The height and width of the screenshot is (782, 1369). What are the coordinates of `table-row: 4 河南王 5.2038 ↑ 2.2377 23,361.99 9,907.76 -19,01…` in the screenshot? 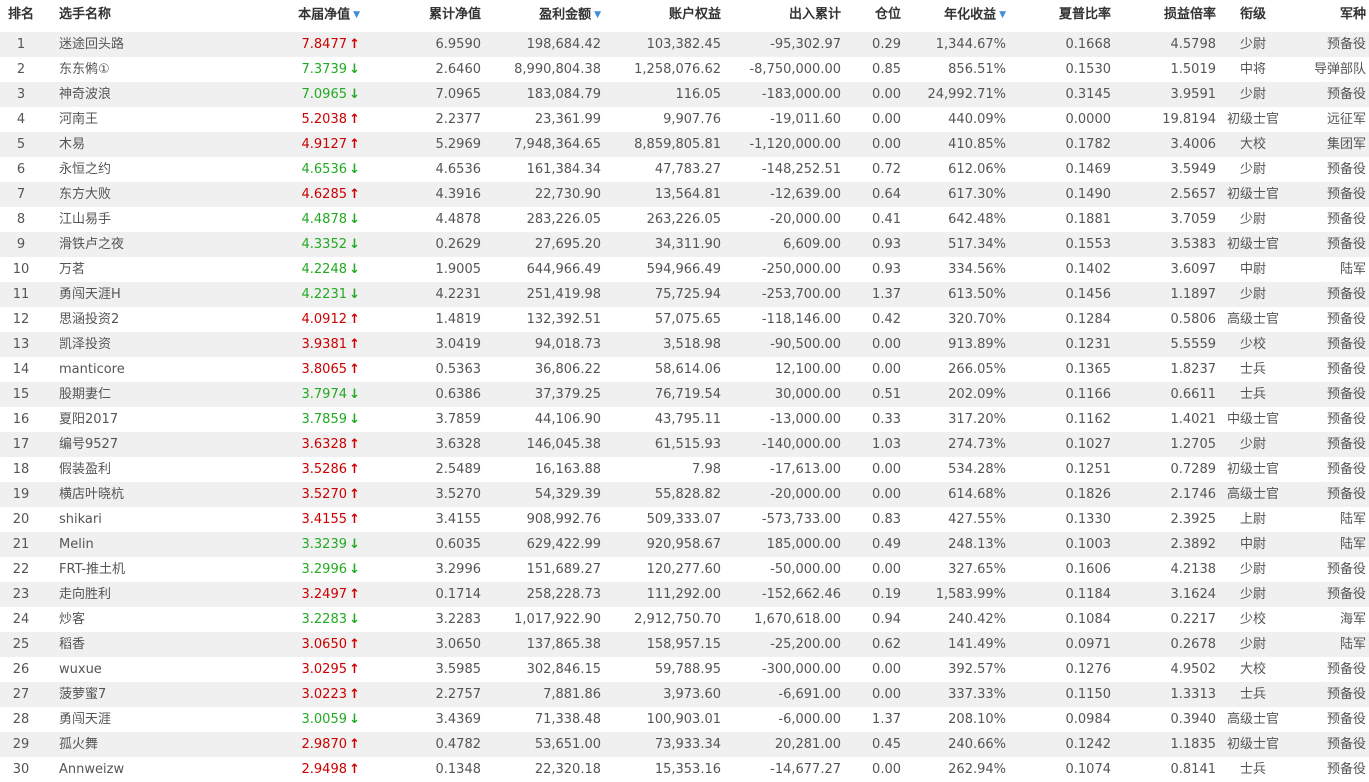 It's located at (684, 119).